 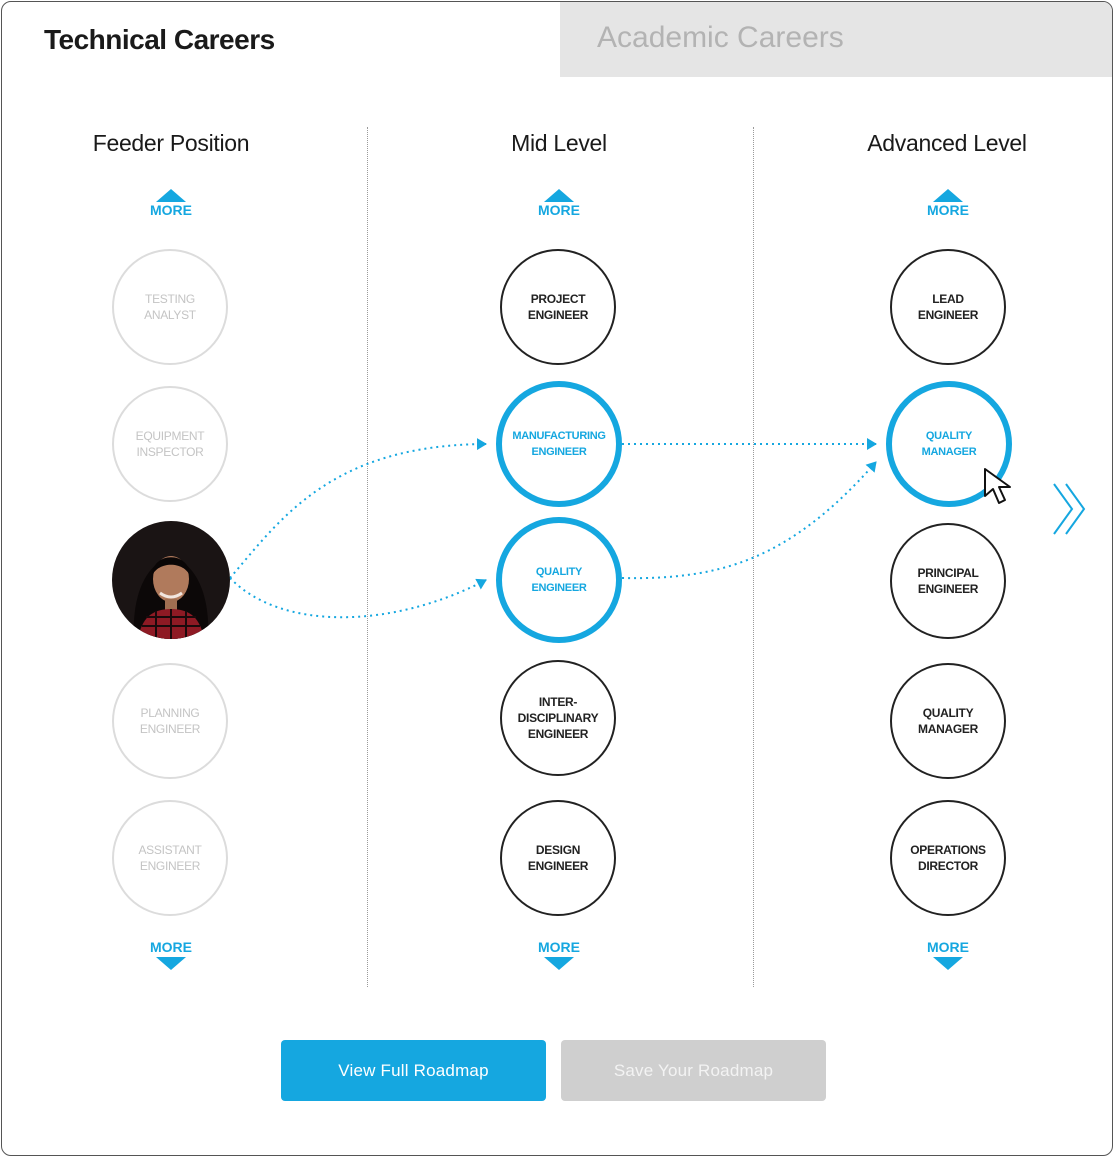 I want to click on career-node-design-engineer: DESIGN ENGINEER, so click(x=558, y=858).